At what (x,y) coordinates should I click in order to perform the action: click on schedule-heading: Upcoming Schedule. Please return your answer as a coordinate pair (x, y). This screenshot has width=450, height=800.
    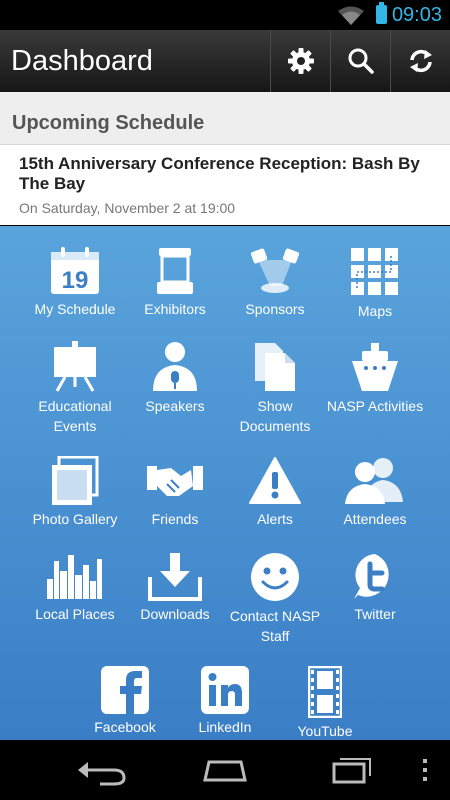
    Looking at the image, I should click on (108, 123).